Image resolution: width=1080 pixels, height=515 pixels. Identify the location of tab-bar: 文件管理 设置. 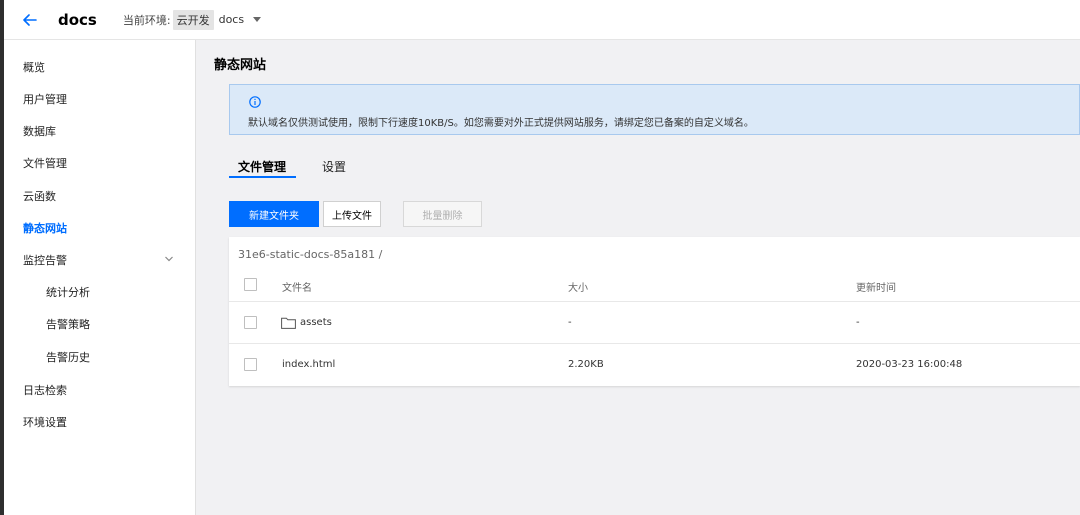
(429, 166).